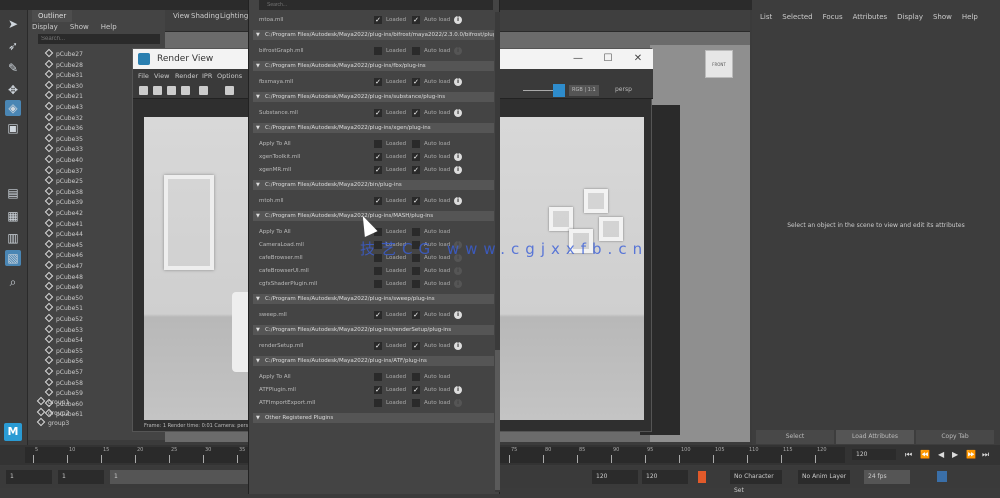 The height and width of the screenshot is (498, 1000). What do you see at coordinates (63, 298) in the screenshot?
I see `outliner-item: pCube50` at bounding box center [63, 298].